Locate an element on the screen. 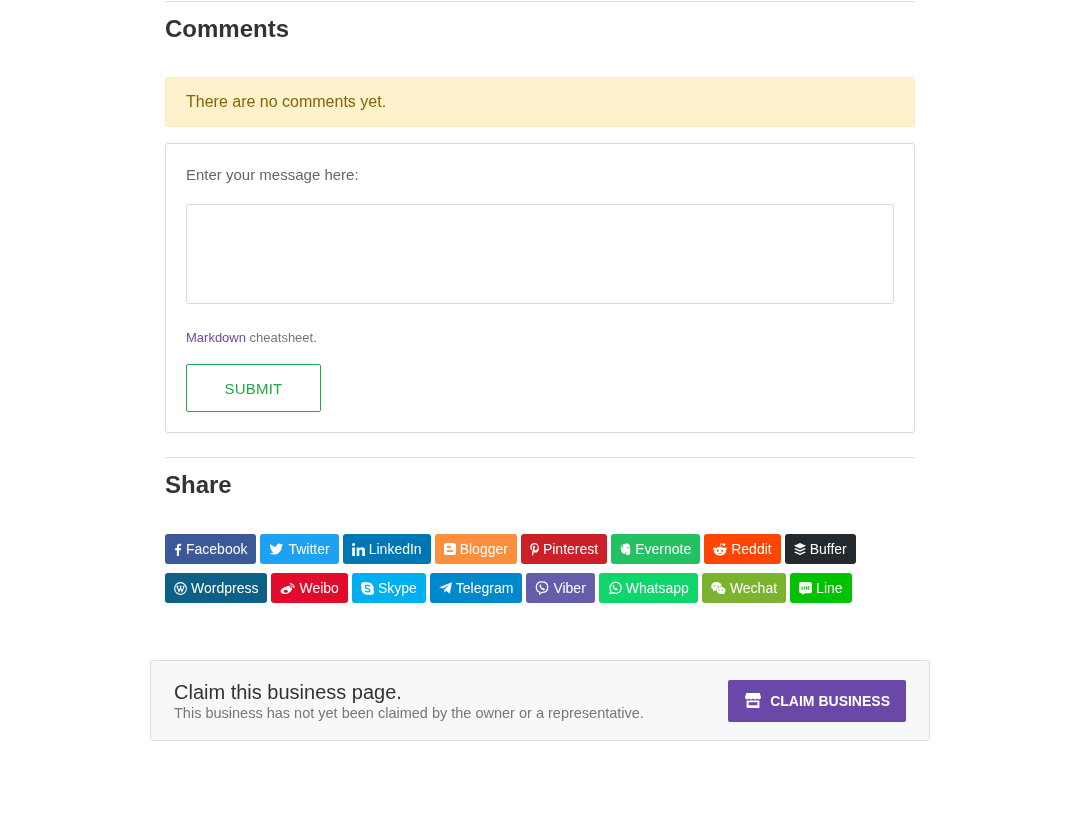 The width and height of the screenshot is (1088, 828). letter-b-icon is located at coordinates (449, 549).